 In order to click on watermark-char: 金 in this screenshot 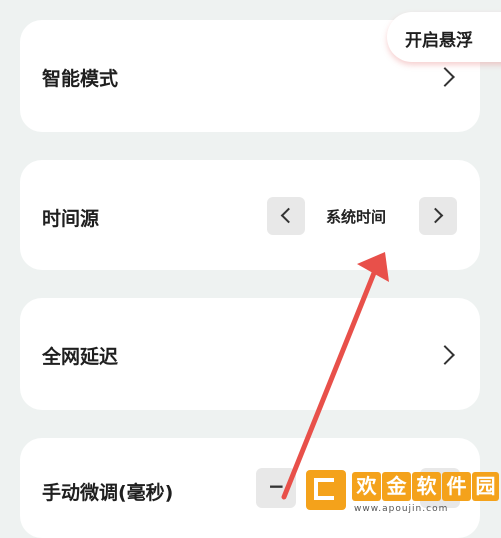, I will do `click(396, 486)`.